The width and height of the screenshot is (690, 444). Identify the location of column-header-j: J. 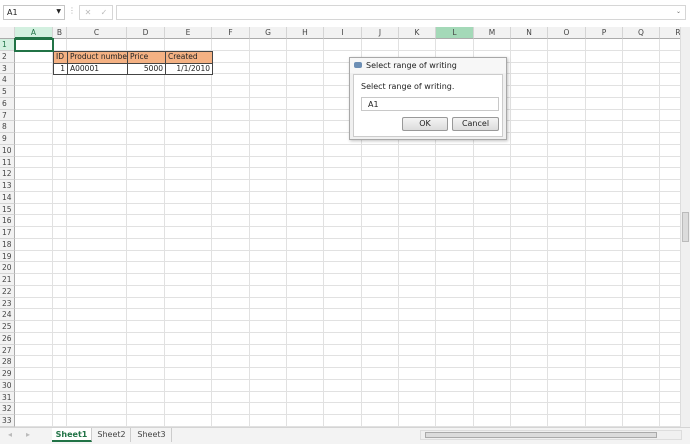
(380, 33).